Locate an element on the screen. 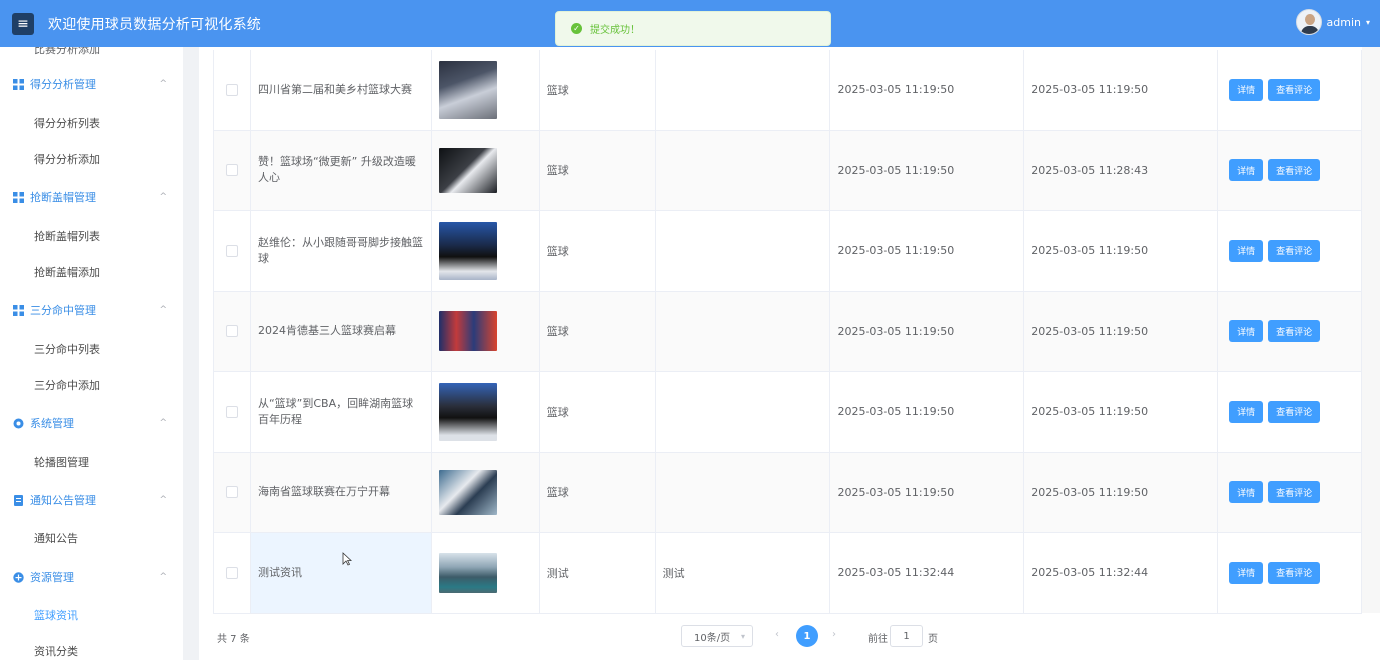 Image resolution: width=1380 pixels, height=660 pixels. sidebar-item-cut: 比赛分析添加 is located at coordinates (67, 52).